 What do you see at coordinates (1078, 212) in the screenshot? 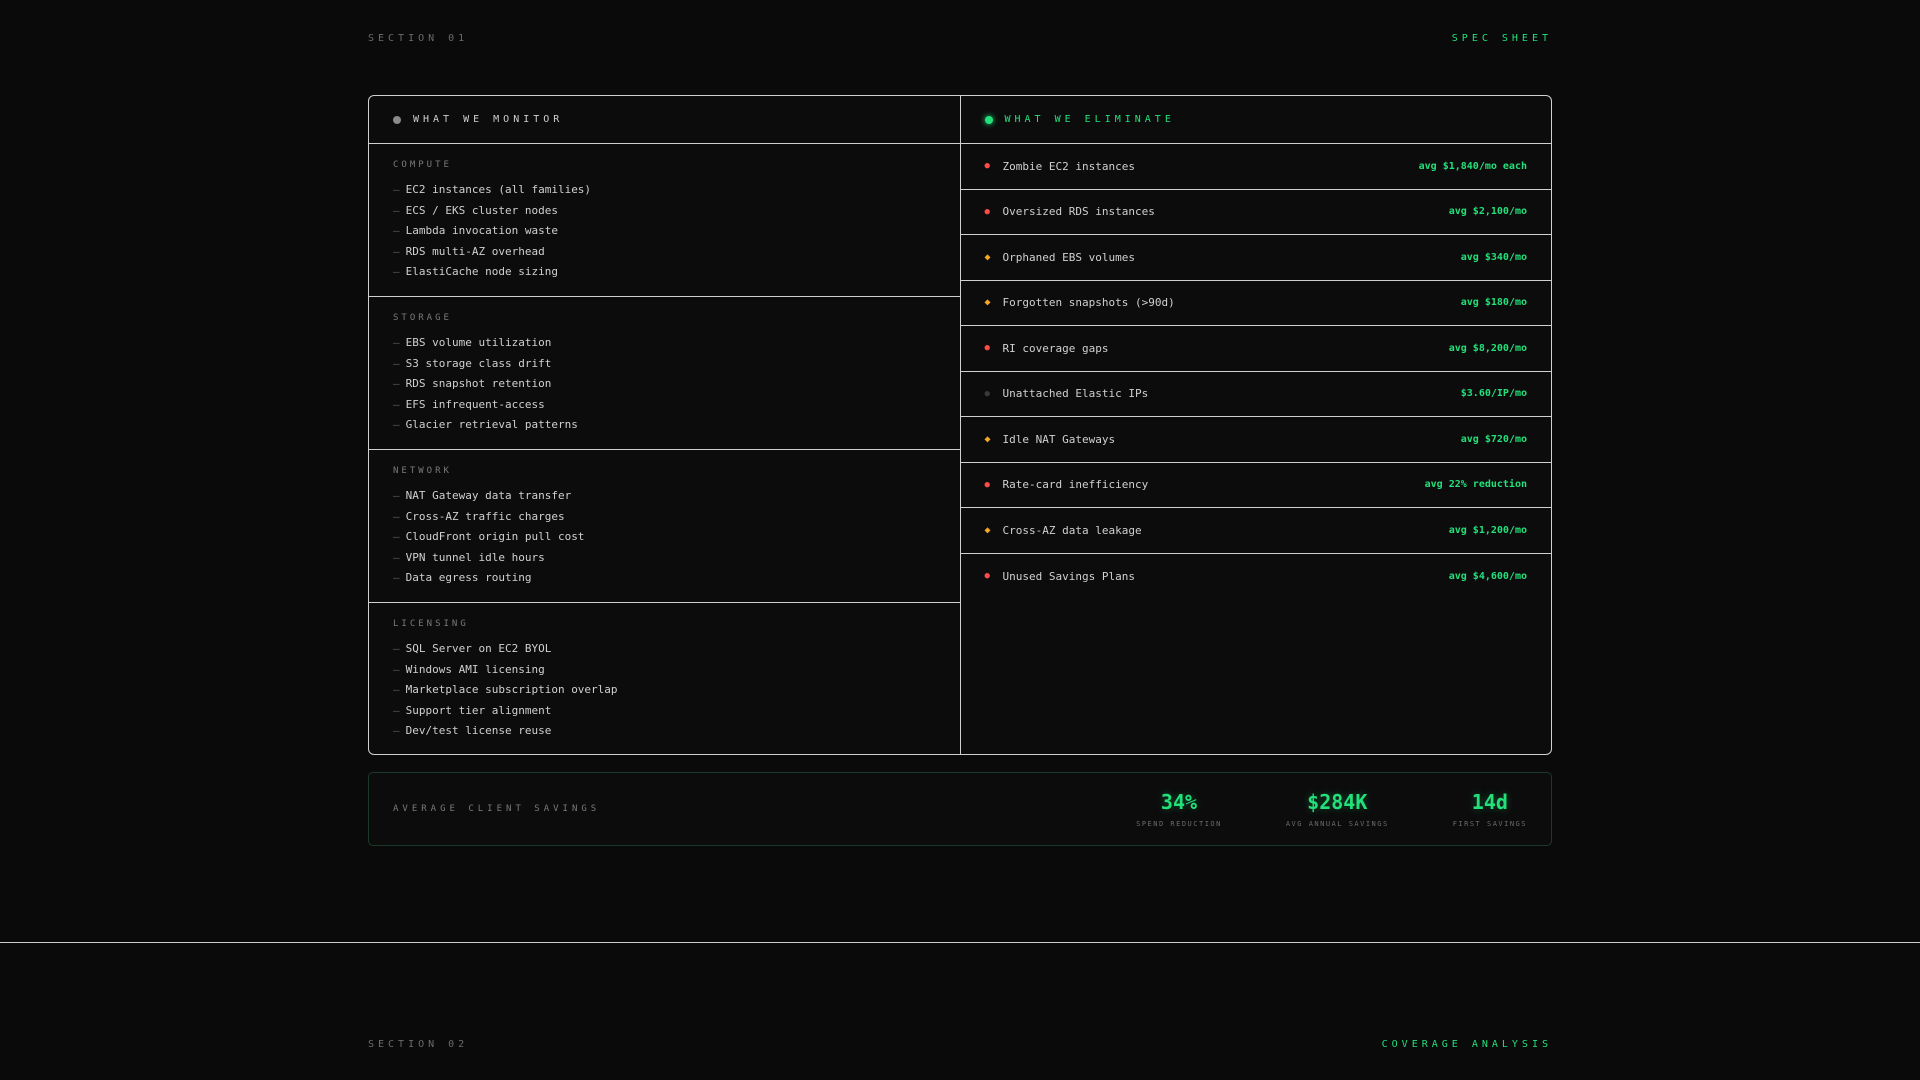
I see `waste-item-name: Oversized RDS instances` at bounding box center [1078, 212].